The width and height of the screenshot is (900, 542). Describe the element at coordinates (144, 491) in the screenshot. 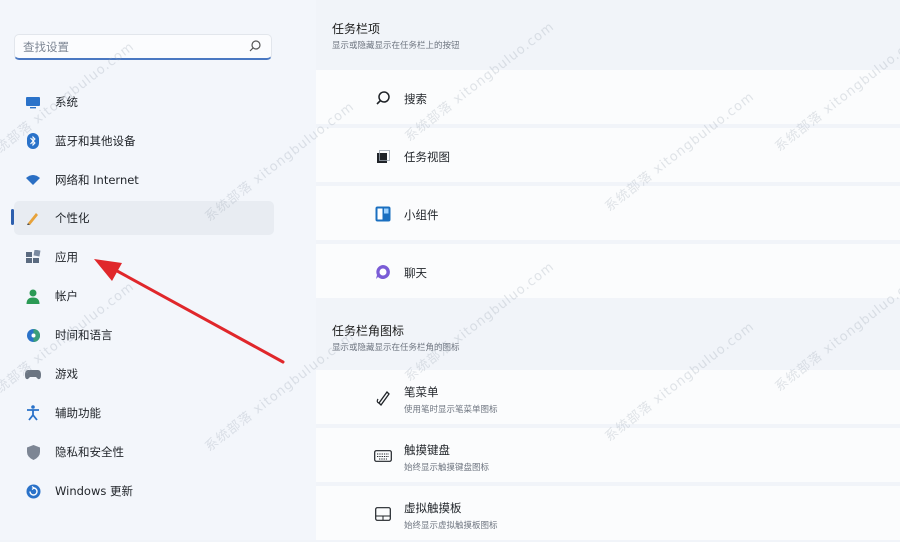

I see `sidebar-item-windows-update: Windows 更新` at that location.